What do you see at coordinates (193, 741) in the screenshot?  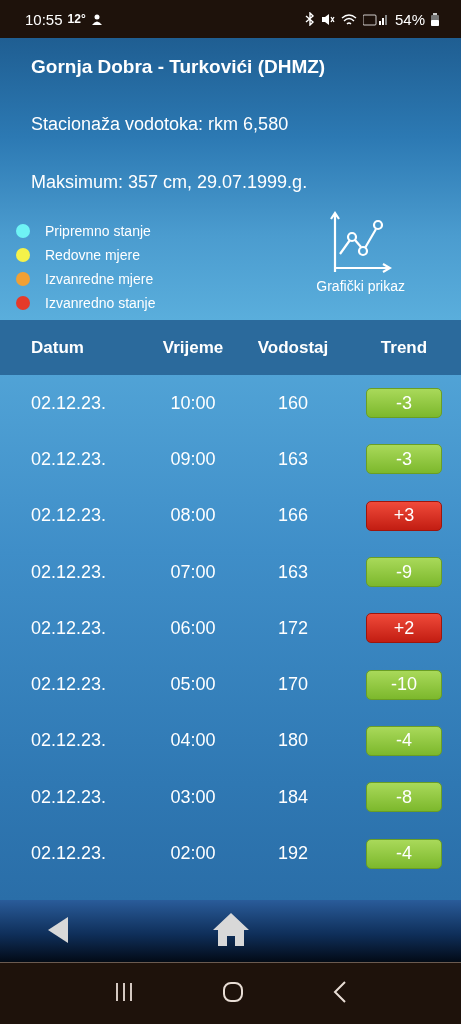 I see `time-cell-text: 04:00` at bounding box center [193, 741].